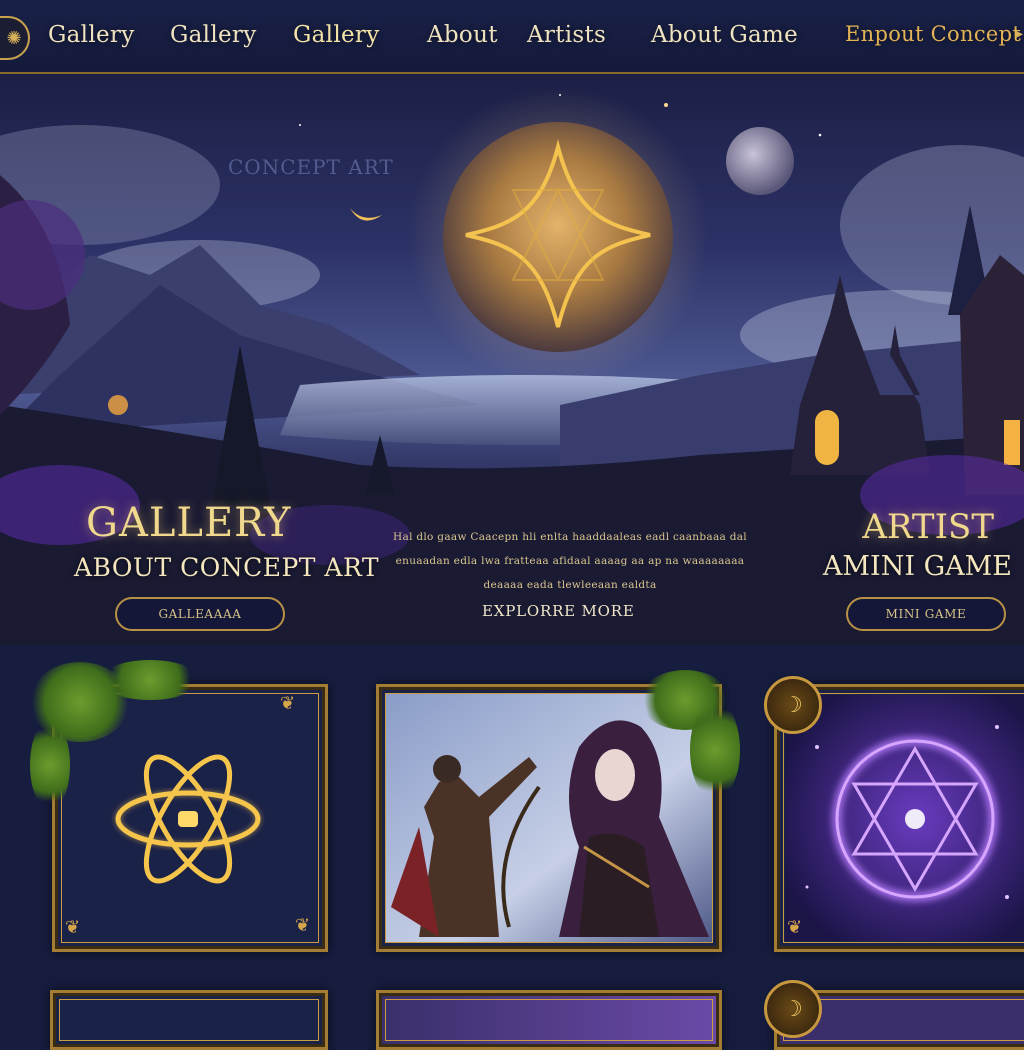  Describe the element at coordinates (15, 38) in the screenshot. I see `rune-emblem-icon: ✺` at that location.